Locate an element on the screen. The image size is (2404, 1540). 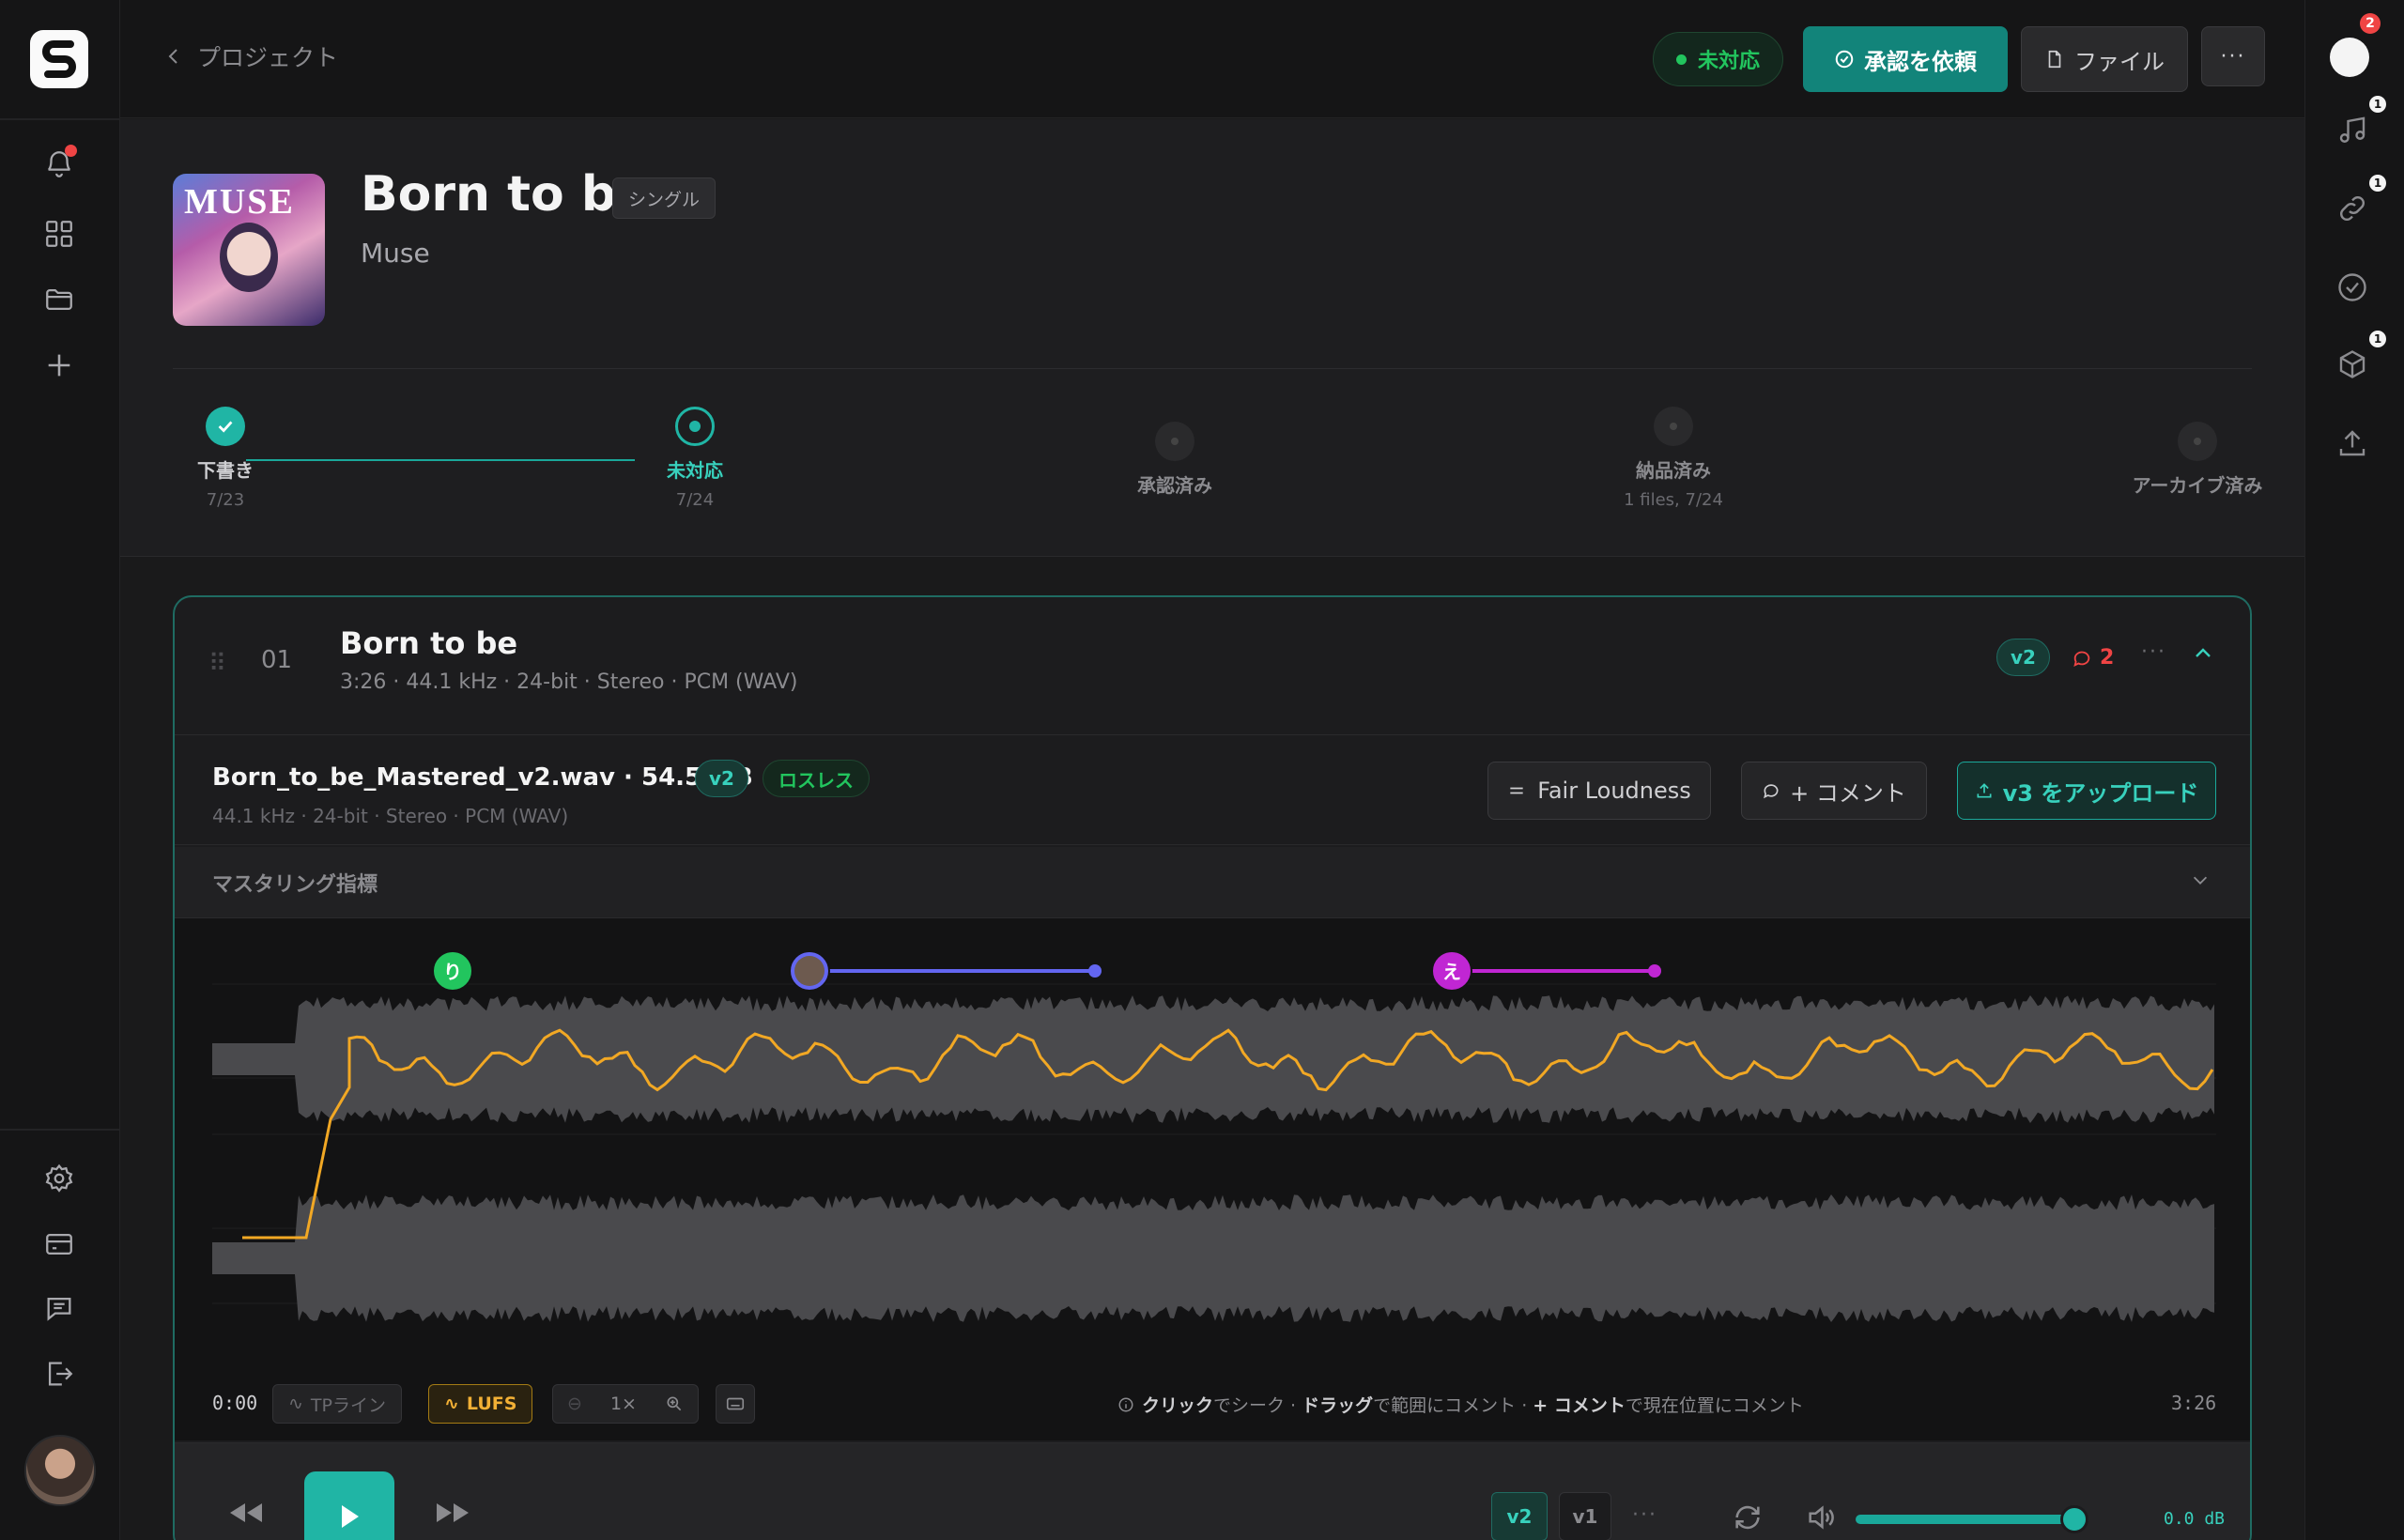
rewind-icon is located at coordinates (246, 1515).